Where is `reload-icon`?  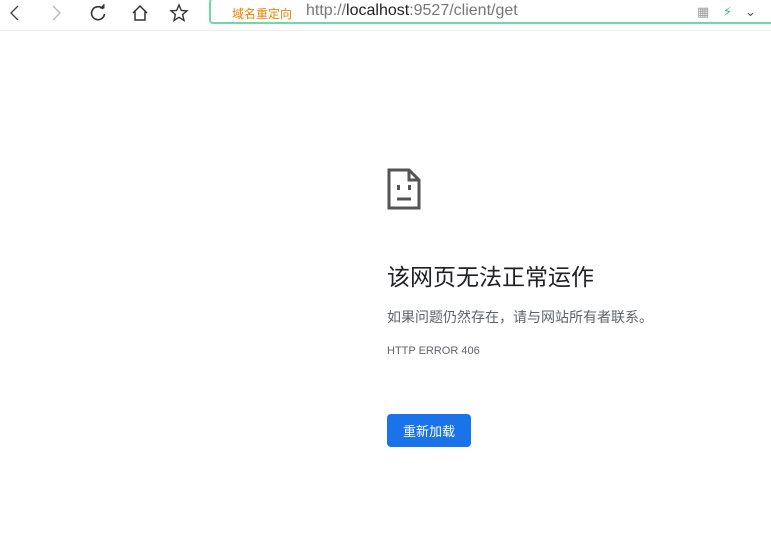
reload-icon is located at coordinates (98, 12).